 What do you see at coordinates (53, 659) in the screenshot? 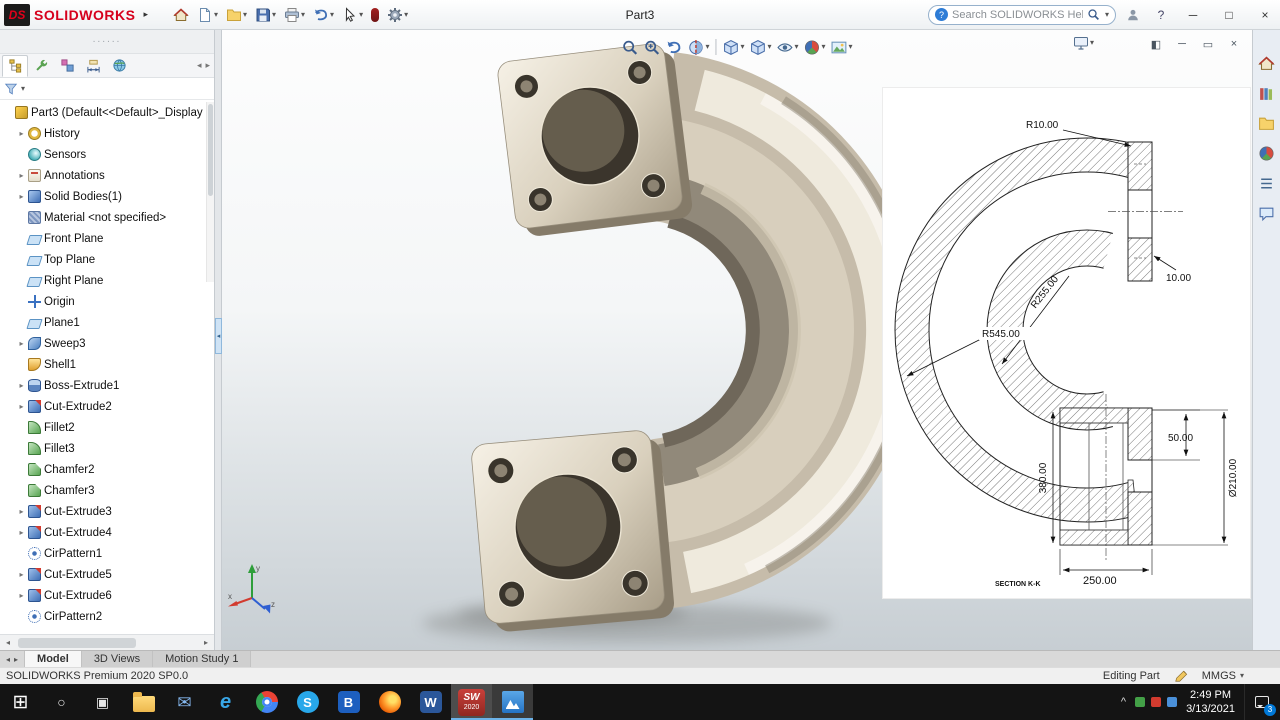
I see `tab-model: Model` at bounding box center [53, 659].